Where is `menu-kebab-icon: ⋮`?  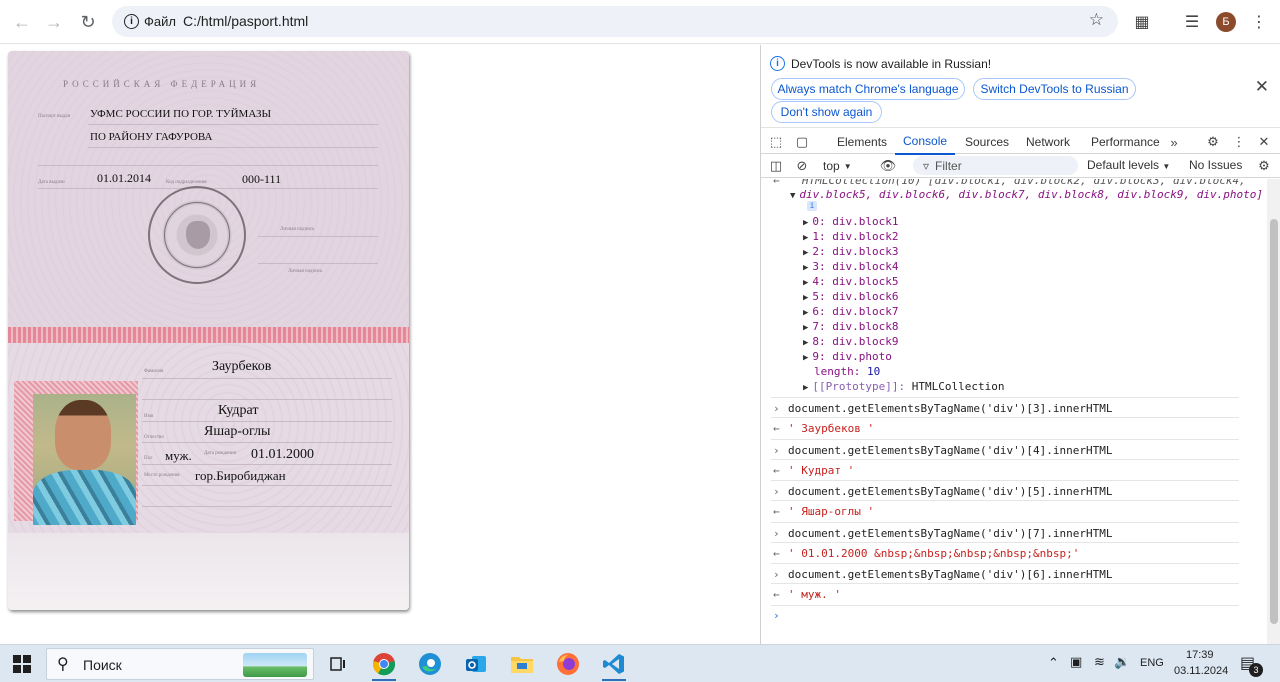 menu-kebab-icon: ⋮ is located at coordinates (1259, 22).